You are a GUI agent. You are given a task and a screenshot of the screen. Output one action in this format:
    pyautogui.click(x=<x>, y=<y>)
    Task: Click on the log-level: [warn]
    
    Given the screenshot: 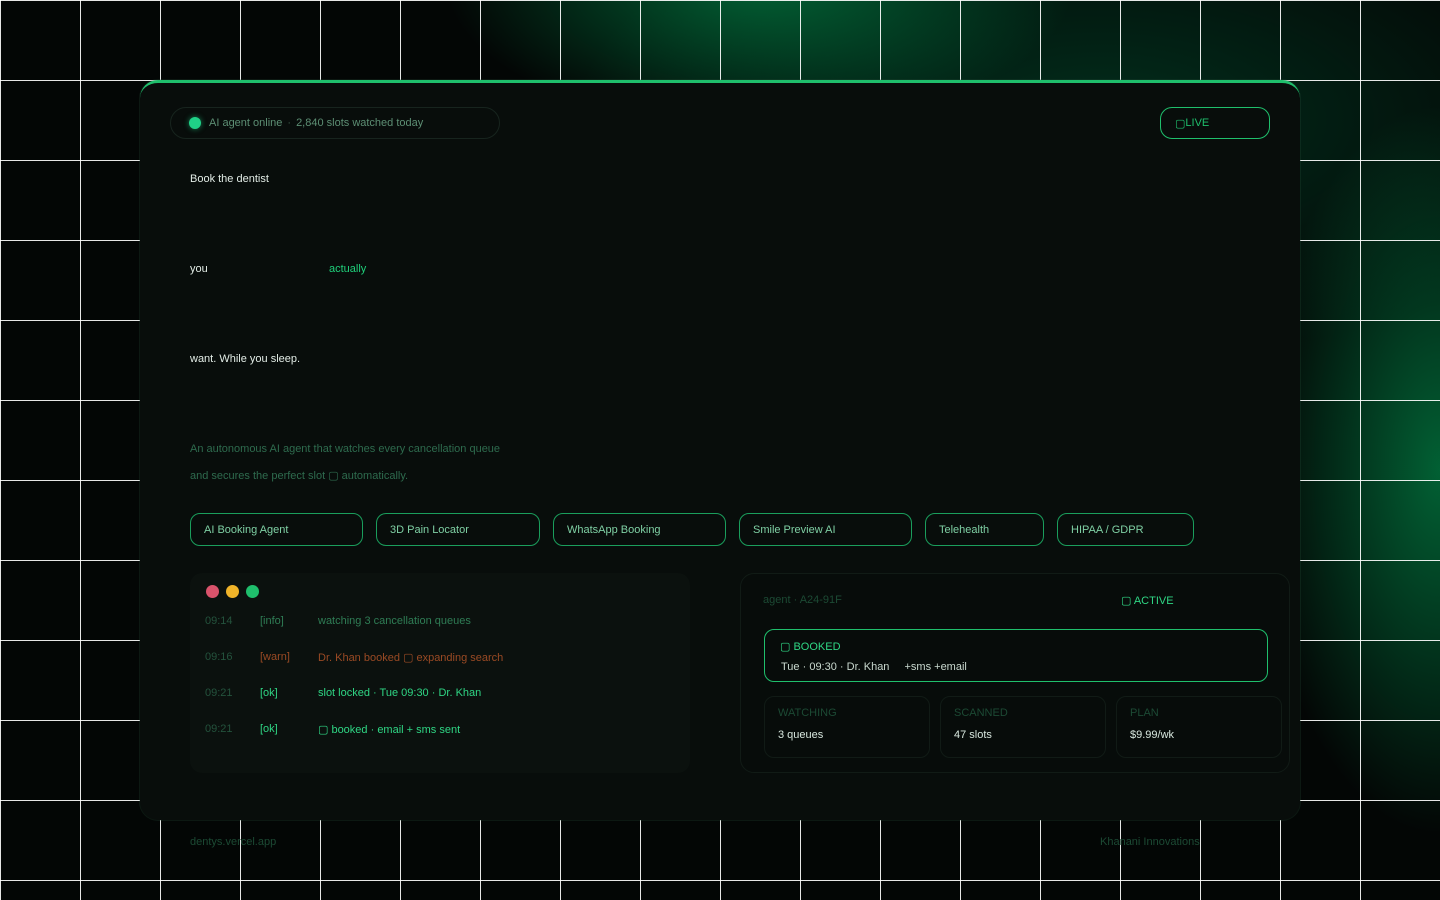 What is the action you would take?
    pyautogui.click(x=275, y=657)
    